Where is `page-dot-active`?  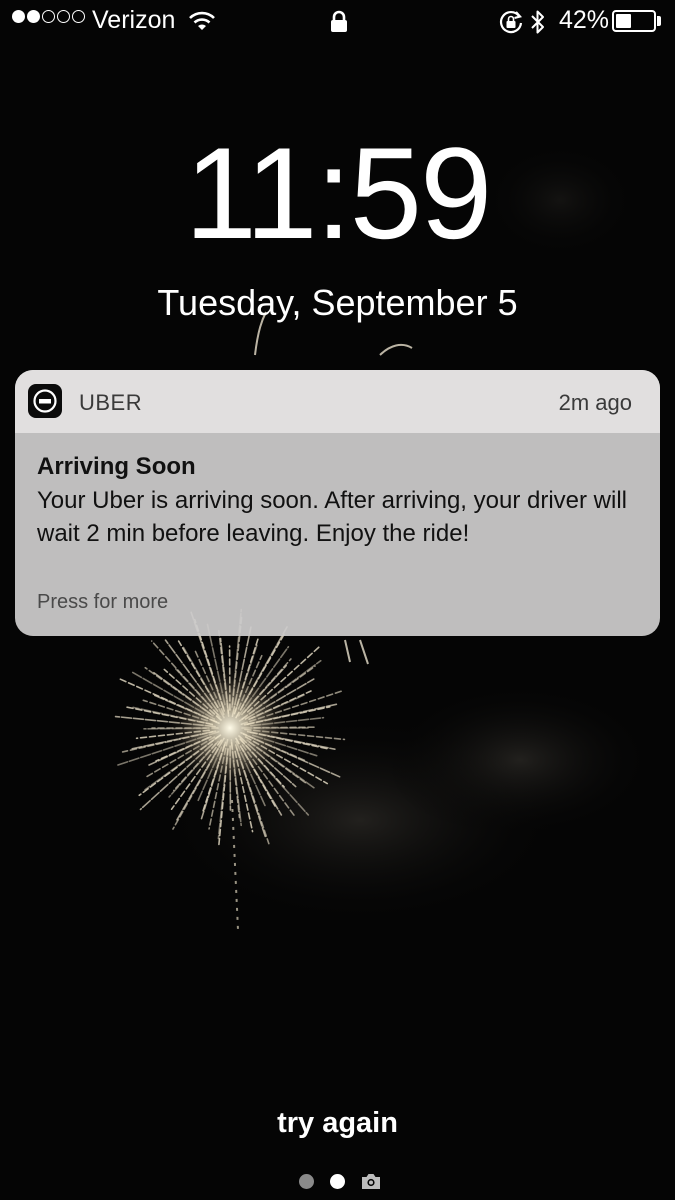 page-dot-active is located at coordinates (337, 1181).